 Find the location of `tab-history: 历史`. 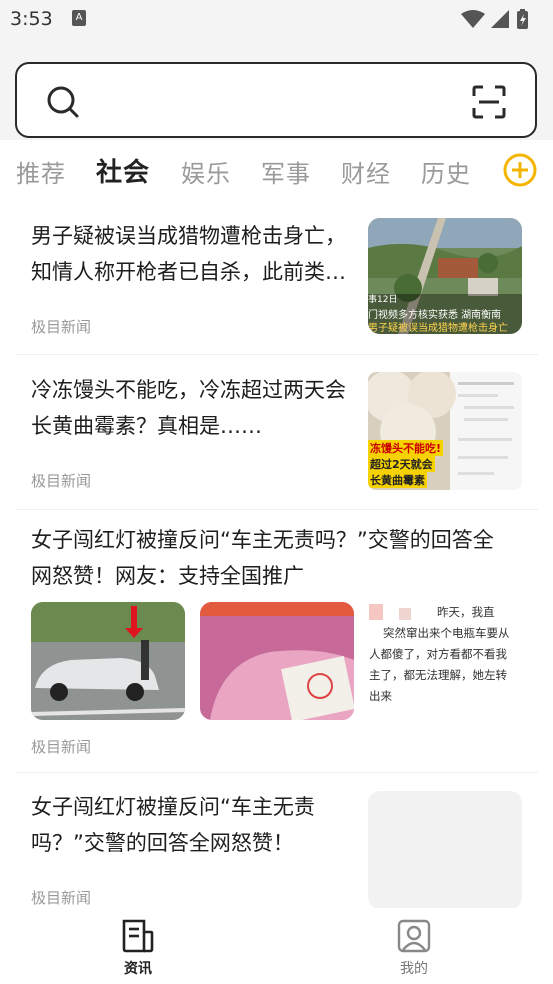

tab-history: 历史 is located at coordinates (446, 171).